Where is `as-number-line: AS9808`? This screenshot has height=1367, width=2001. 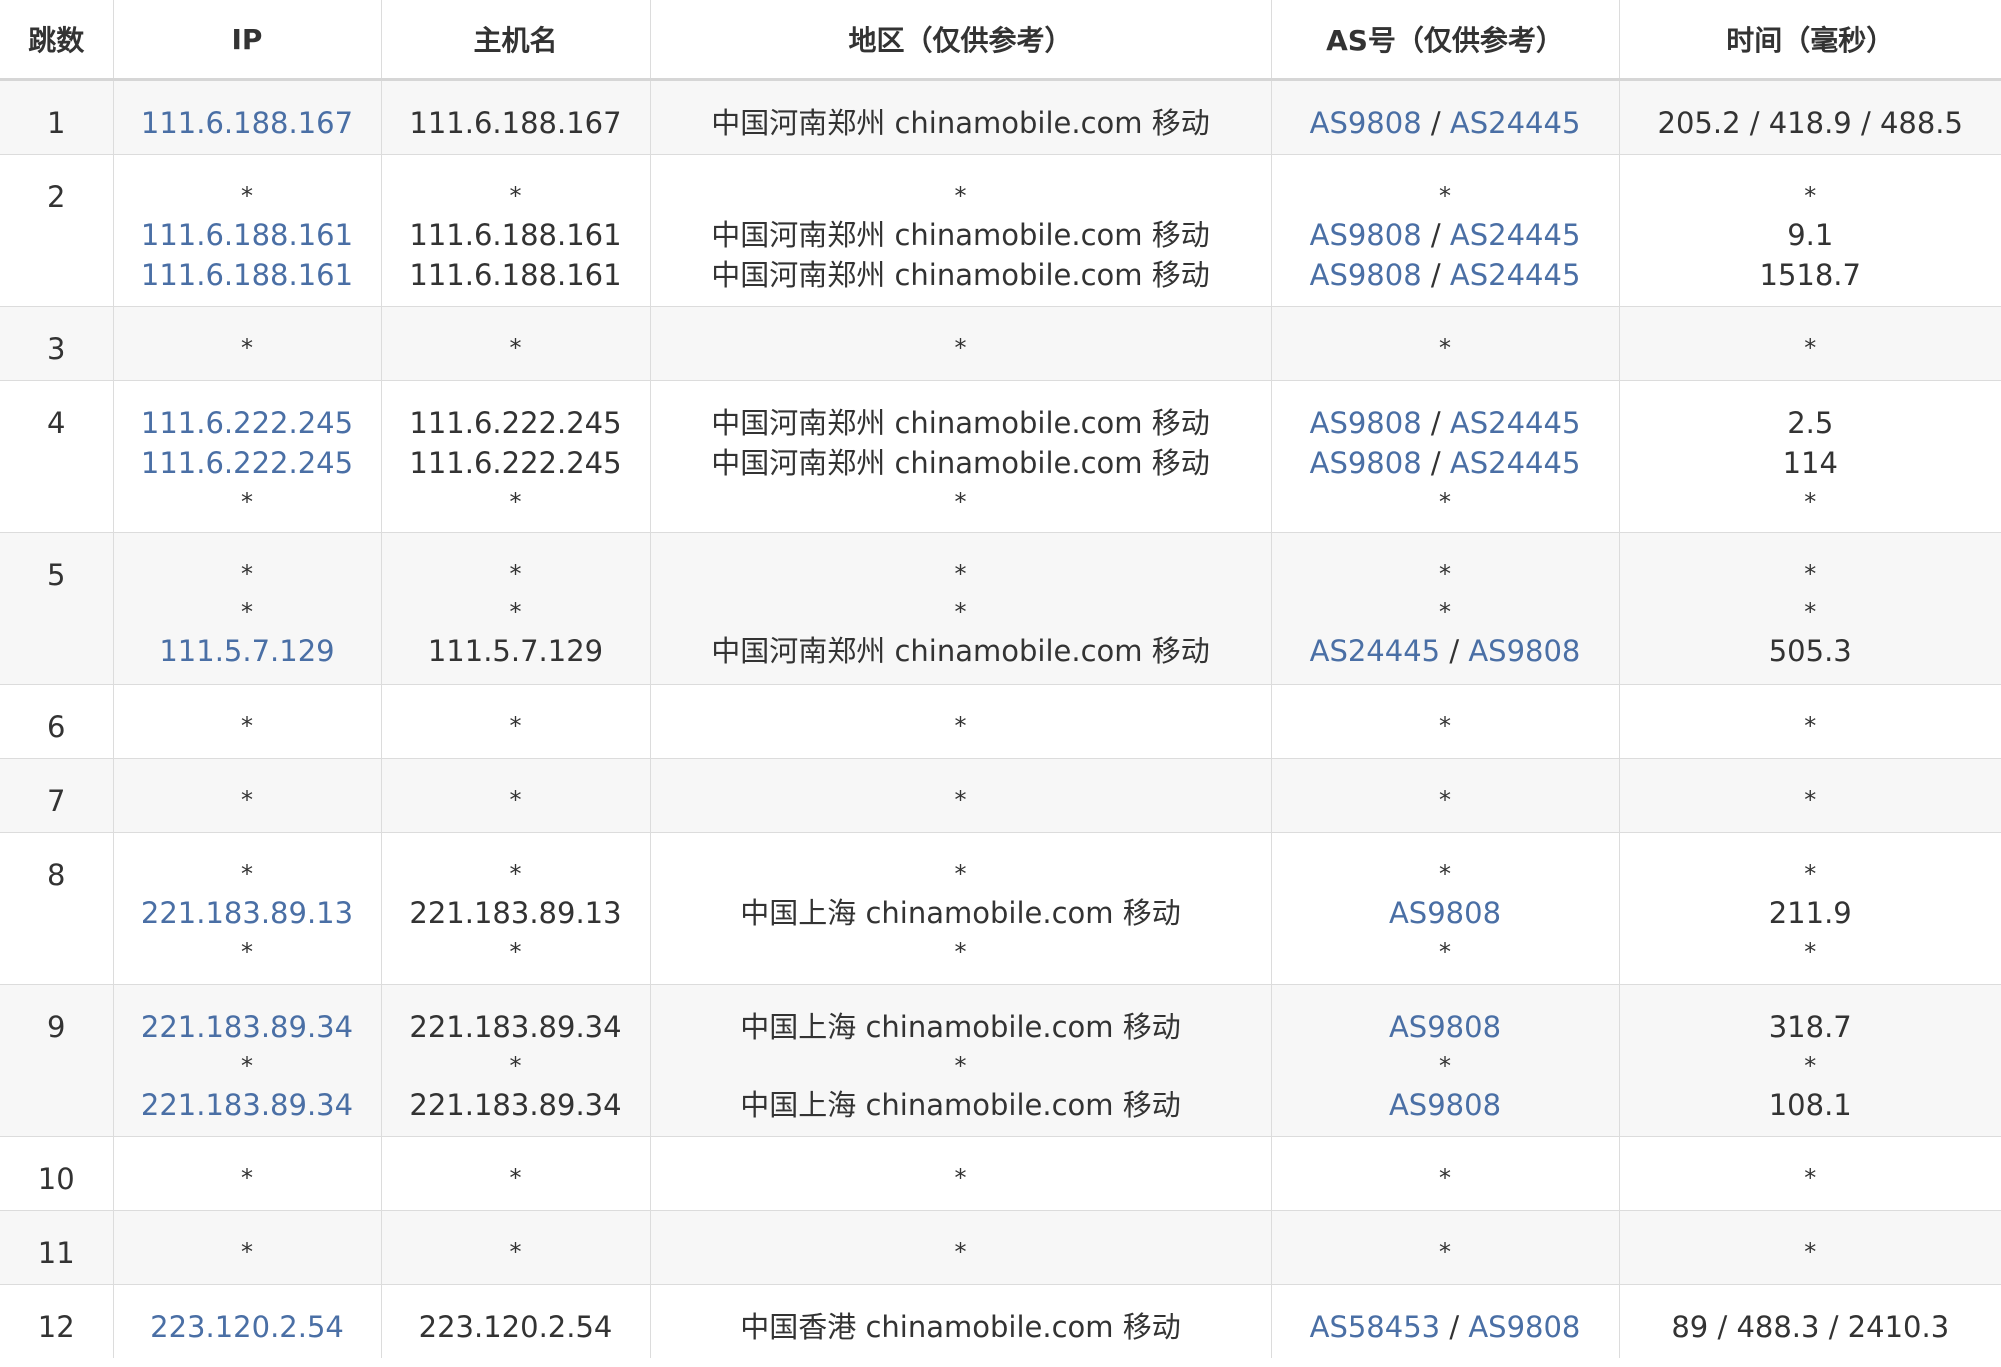 as-number-line: AS9808 is located at coordinates (1445, 1027).